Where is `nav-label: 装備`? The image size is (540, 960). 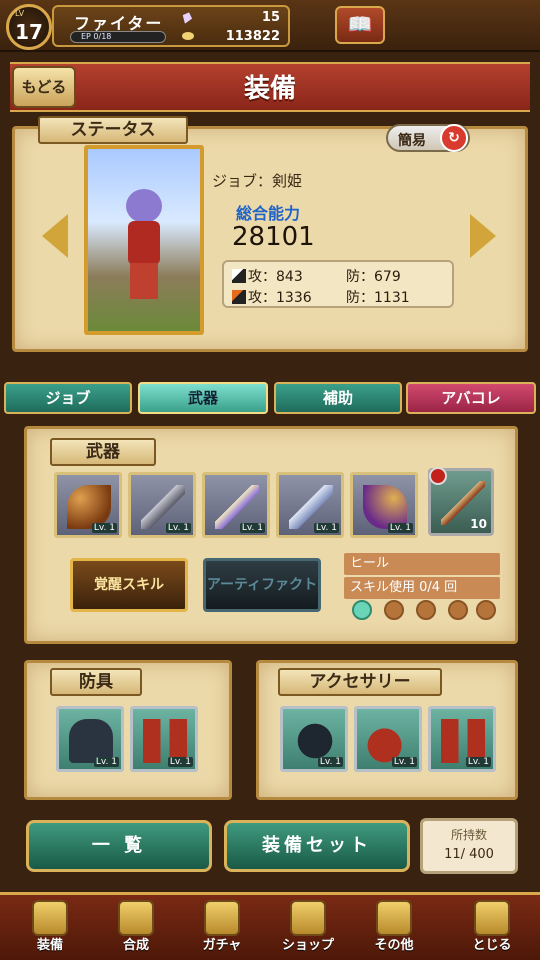 nav-label: 装備 is located at coordinates (49, 945).